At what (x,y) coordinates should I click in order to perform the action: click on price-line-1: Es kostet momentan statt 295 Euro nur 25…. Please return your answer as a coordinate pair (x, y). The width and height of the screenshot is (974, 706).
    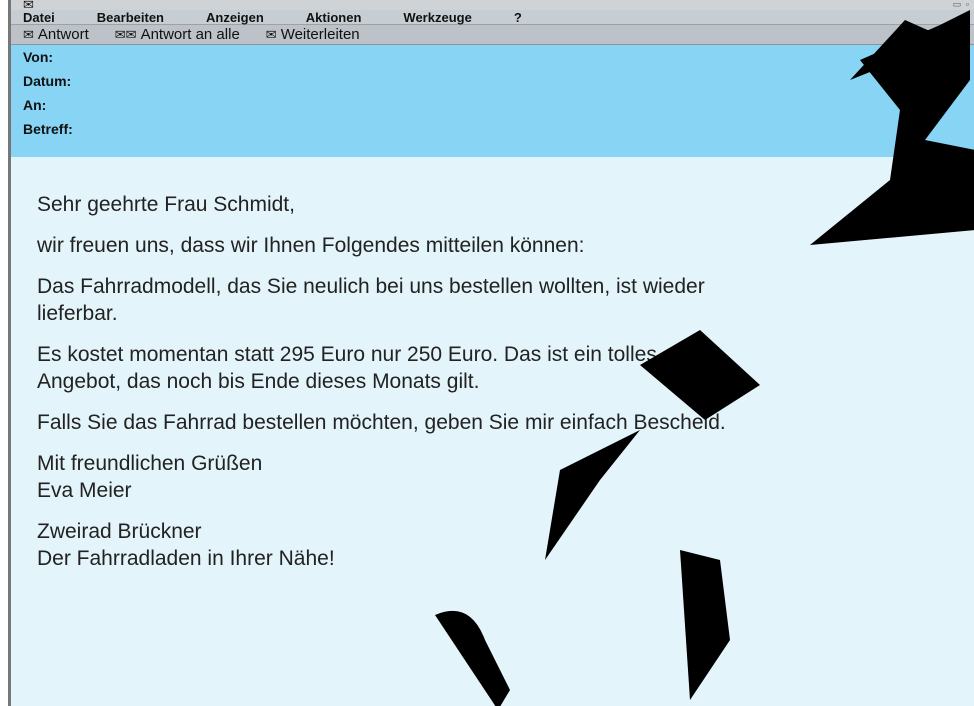
    Looking at the image, I should click on (347, 354).